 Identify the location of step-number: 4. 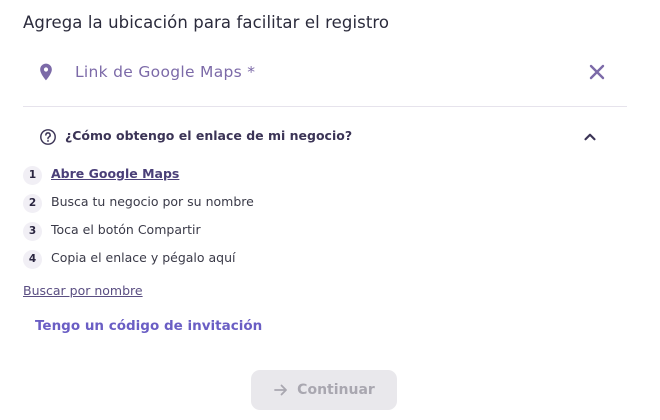
(32, 259).